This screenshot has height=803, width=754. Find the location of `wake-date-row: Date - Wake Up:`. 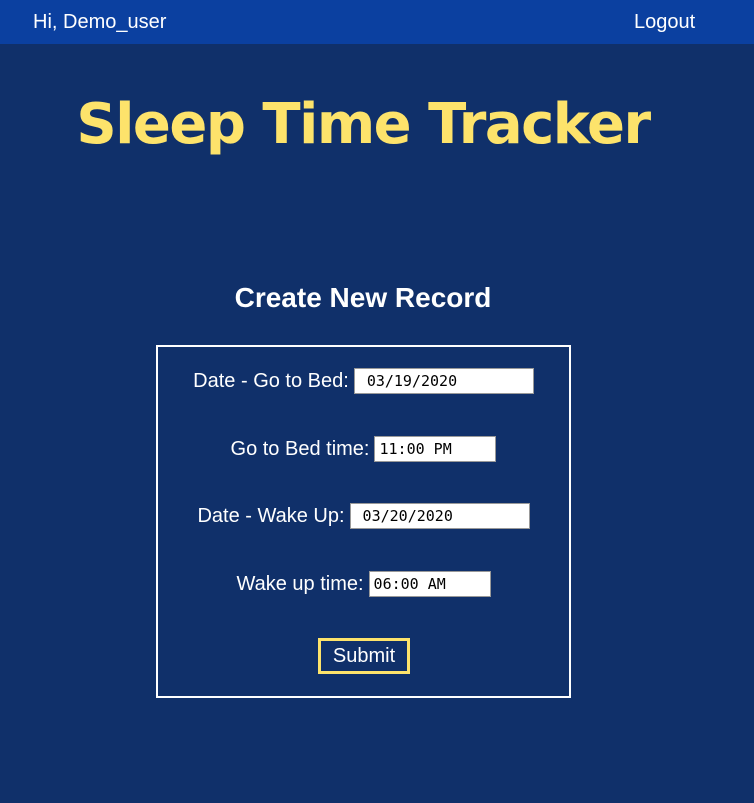

wake-date-row: Date - Wake Up: is located at coordinates (363, 516).